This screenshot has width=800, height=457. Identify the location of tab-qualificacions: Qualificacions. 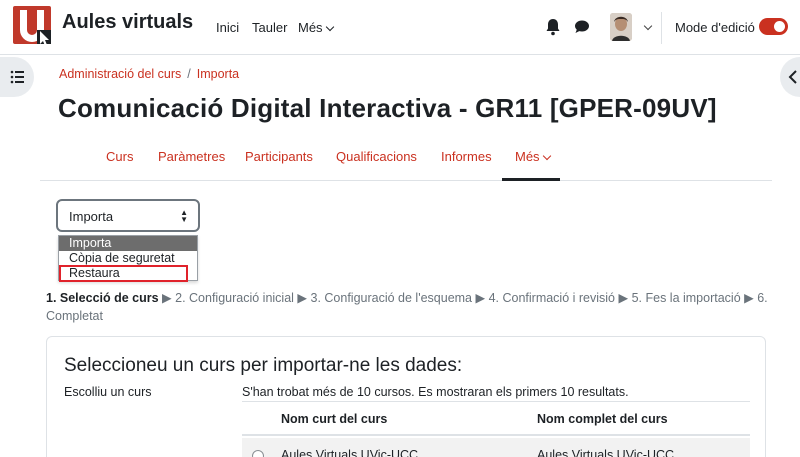
(376, 156).